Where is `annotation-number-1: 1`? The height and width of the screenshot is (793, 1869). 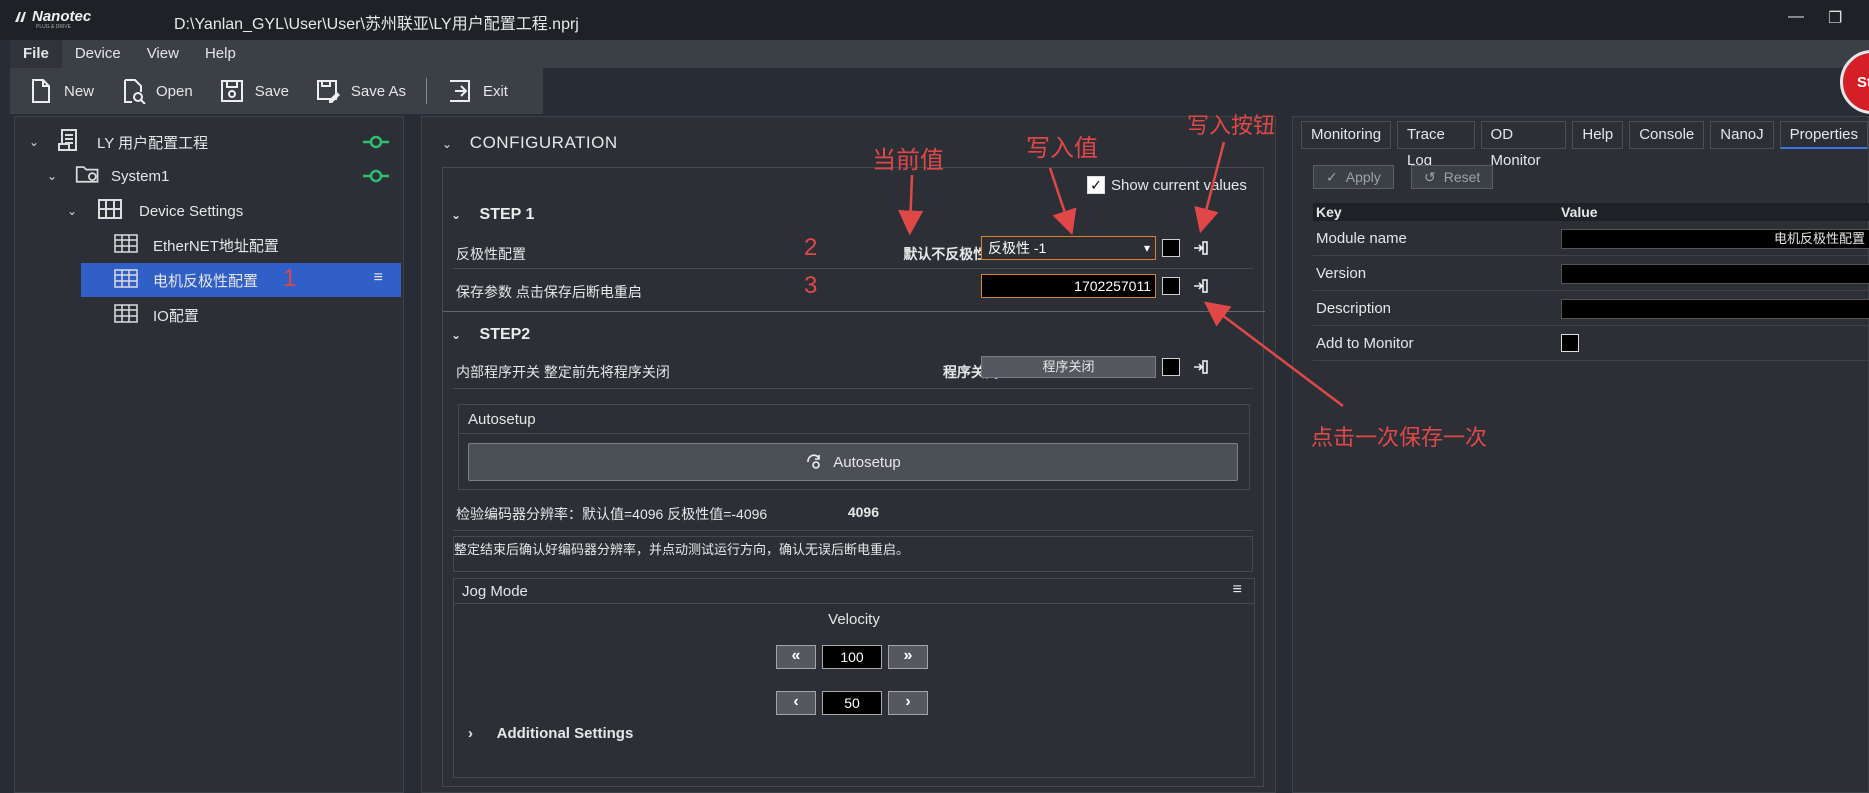 annotation-number-1: 1 is located at coordinates (290, 278).